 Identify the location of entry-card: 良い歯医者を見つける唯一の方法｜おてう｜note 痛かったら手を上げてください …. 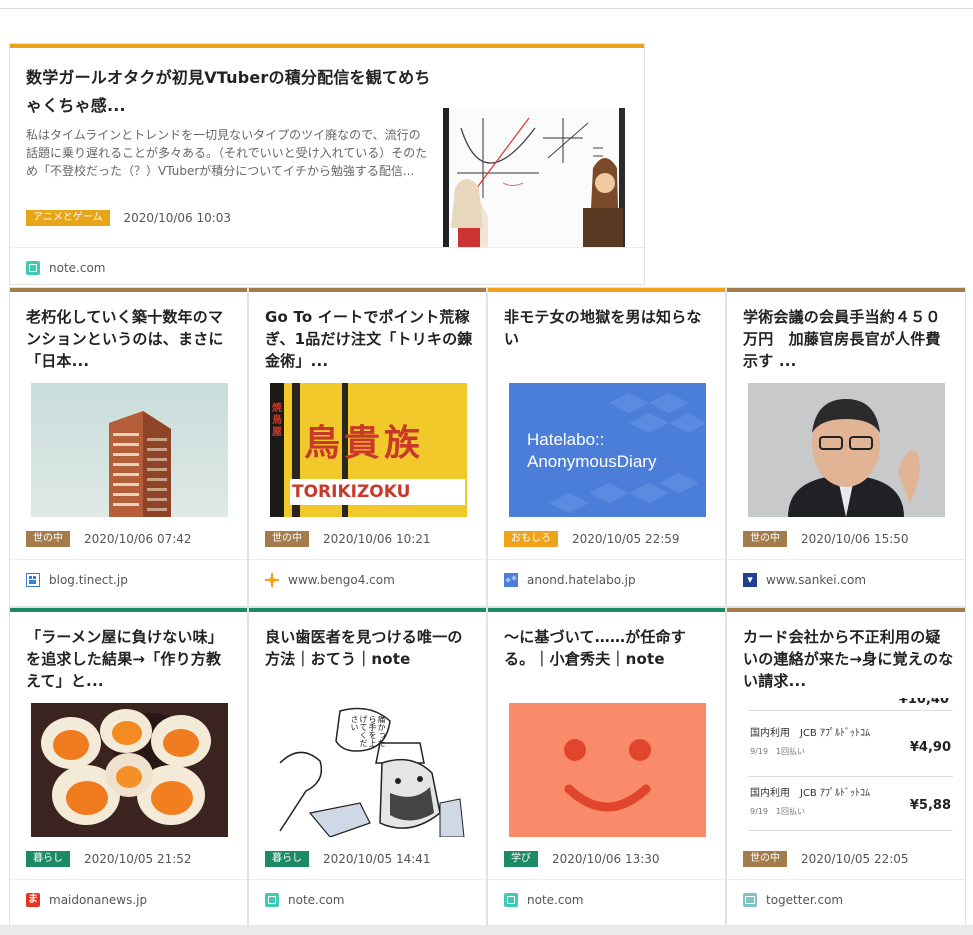
(367, 767).